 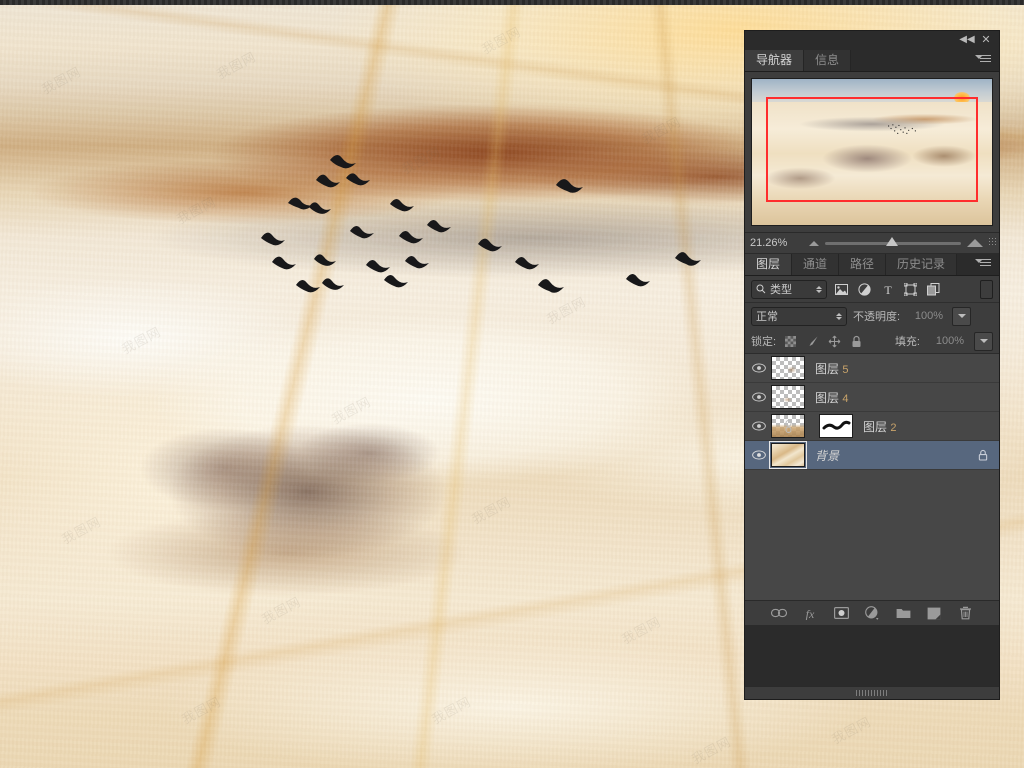 I want to click on navigator-footer: 21.26%, so click(x=872, y=242).